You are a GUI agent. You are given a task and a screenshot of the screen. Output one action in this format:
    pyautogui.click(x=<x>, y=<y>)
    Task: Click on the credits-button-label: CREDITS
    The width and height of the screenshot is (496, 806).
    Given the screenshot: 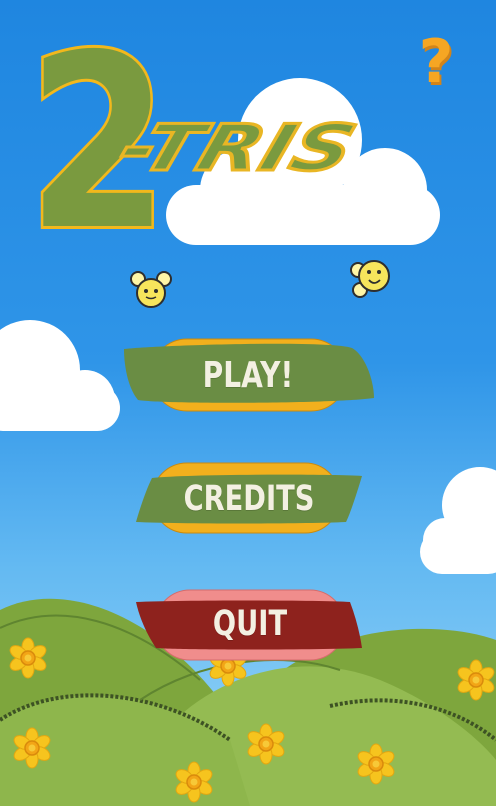 What is the action you would take?
    pyautogui.click(x=249, y=499)
    